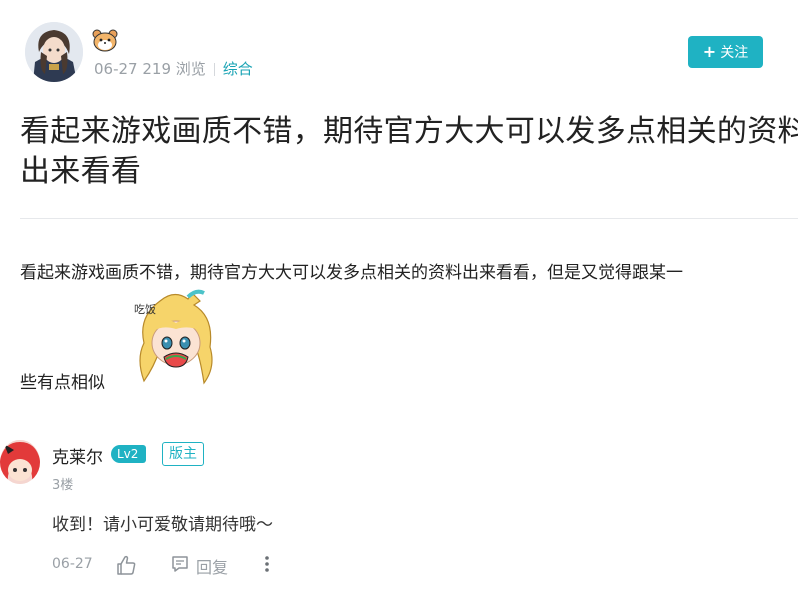 The height and width of the screenshot is (601, 798). Describe the element at coordinates (63, 485) in the screenshot. I see `comment-floor: 3楼` at that location.